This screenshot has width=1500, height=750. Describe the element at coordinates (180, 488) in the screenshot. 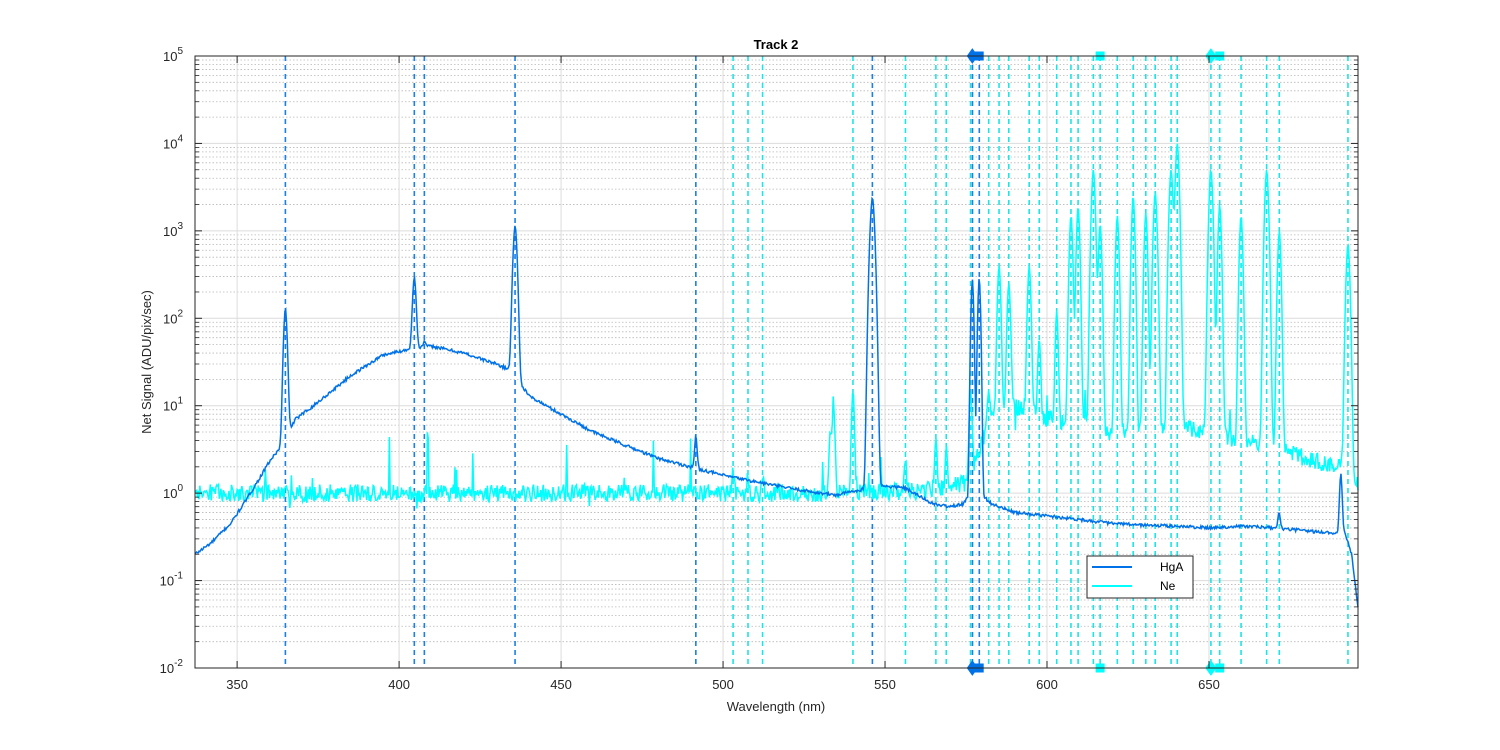

I see `y-tick-exponent: 0` at that location.